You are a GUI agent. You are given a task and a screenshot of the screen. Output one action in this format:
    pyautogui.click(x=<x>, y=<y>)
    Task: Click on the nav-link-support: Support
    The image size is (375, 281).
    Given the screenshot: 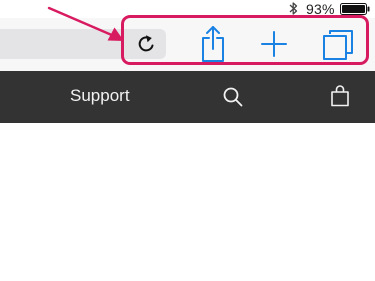 What is the action you would take?
    pyautogui.click(x=100, y=96)
    